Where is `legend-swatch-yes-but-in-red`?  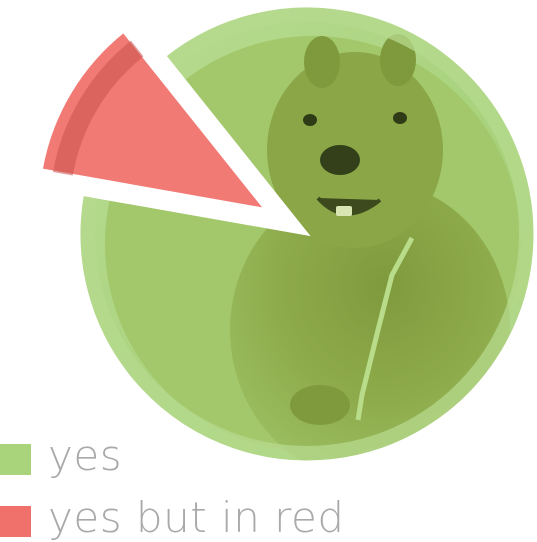
legend-swatch-yes-but-in-red is located at coordinates (15, 521).